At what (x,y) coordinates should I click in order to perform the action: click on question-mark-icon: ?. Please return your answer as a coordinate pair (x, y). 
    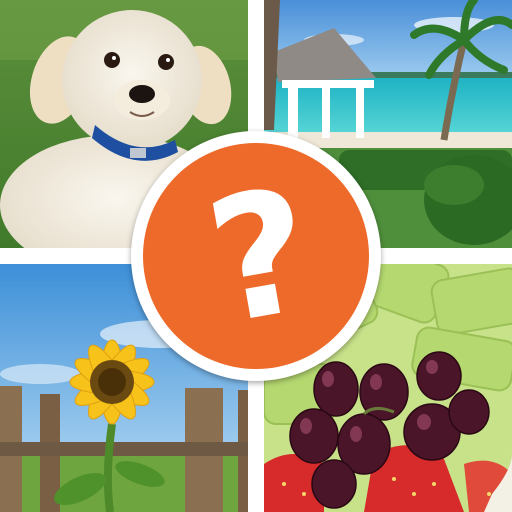
    Looking at the image, I should click on (260, 257).